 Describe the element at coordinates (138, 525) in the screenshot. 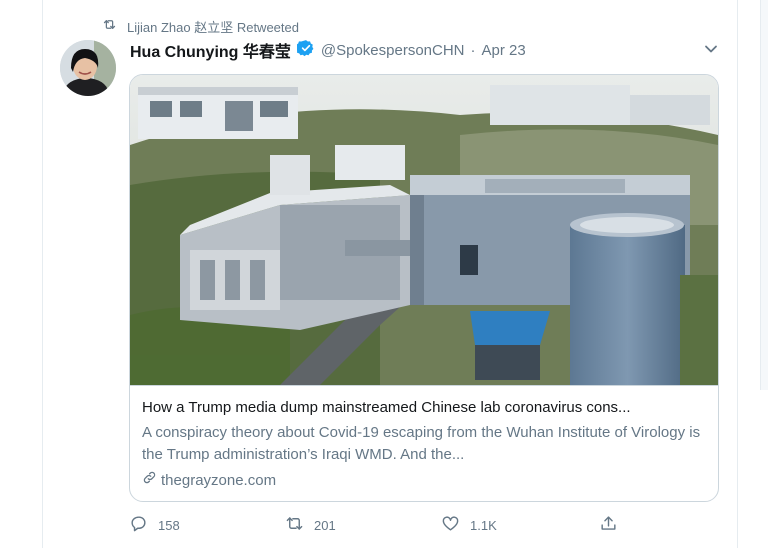

I see `reply-icon` at that location.